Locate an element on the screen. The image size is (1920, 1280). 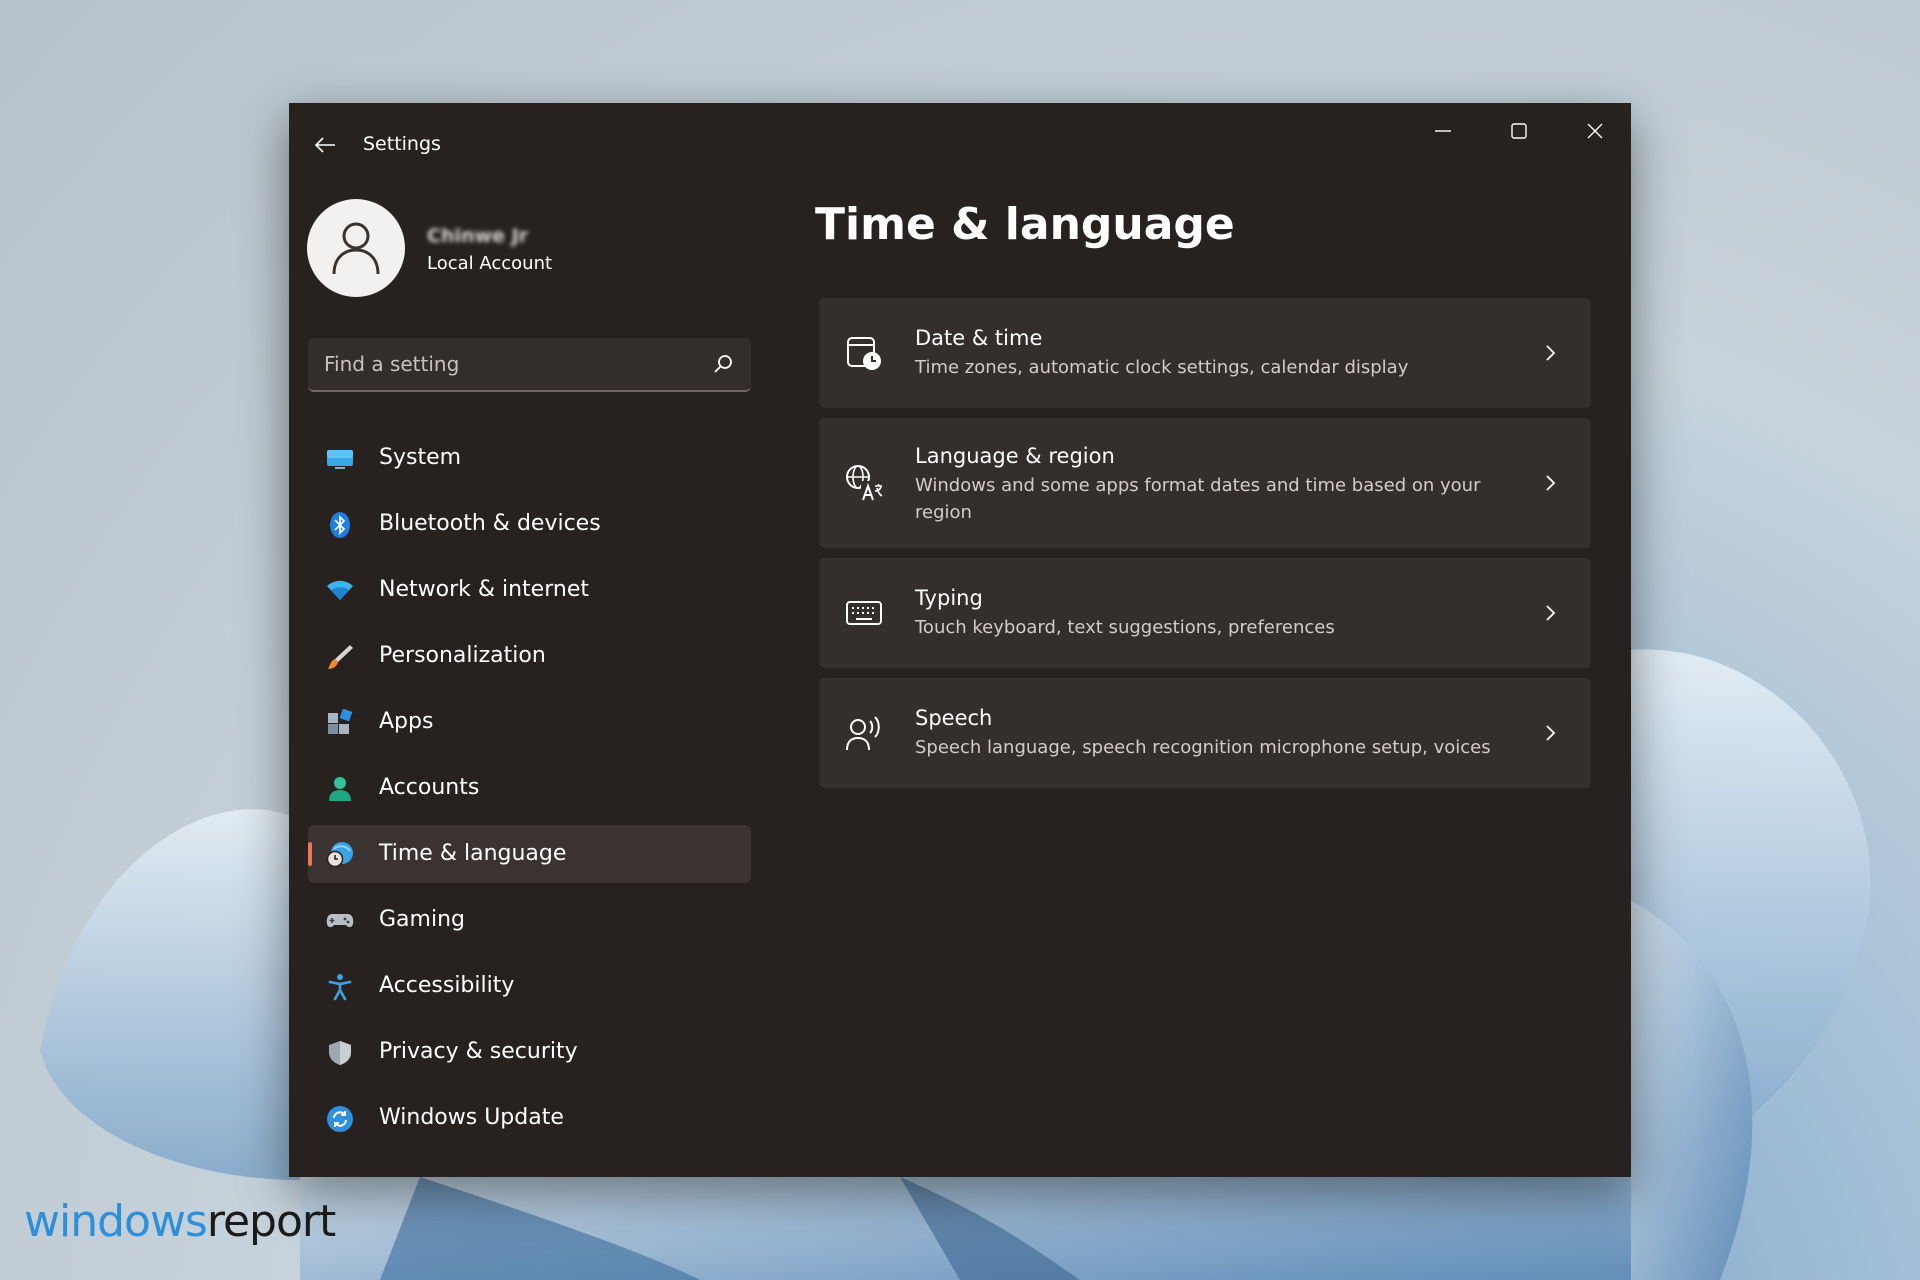
search-input is located at coordinates (503, 364).